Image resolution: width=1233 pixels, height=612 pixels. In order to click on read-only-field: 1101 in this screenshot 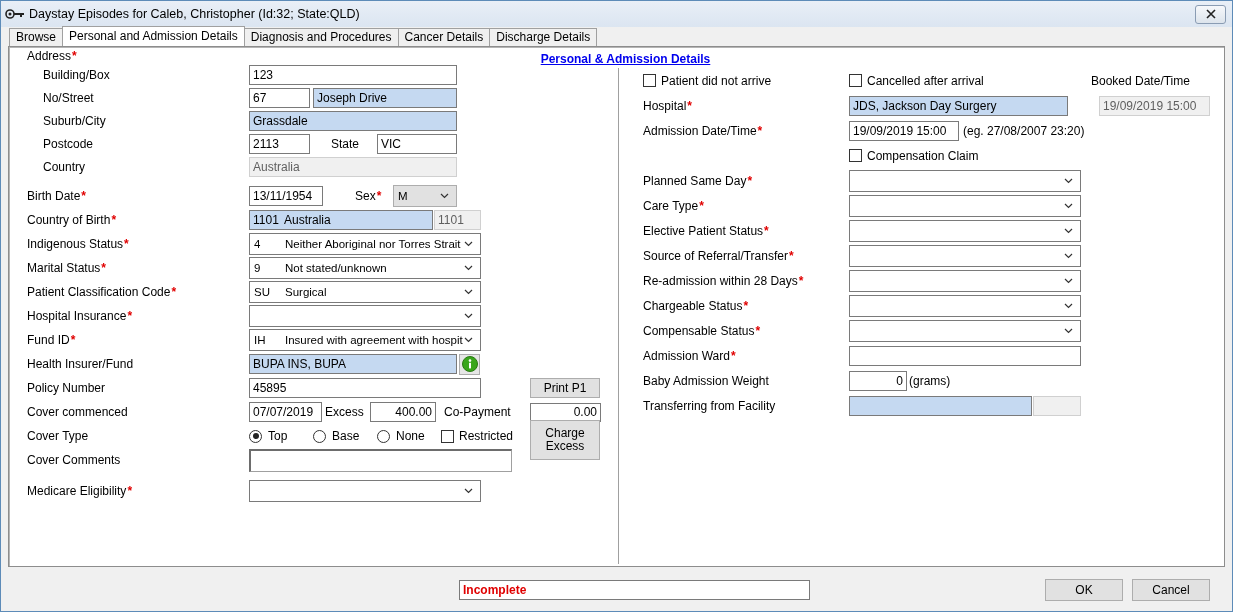, I will do `click(457, 220)`.